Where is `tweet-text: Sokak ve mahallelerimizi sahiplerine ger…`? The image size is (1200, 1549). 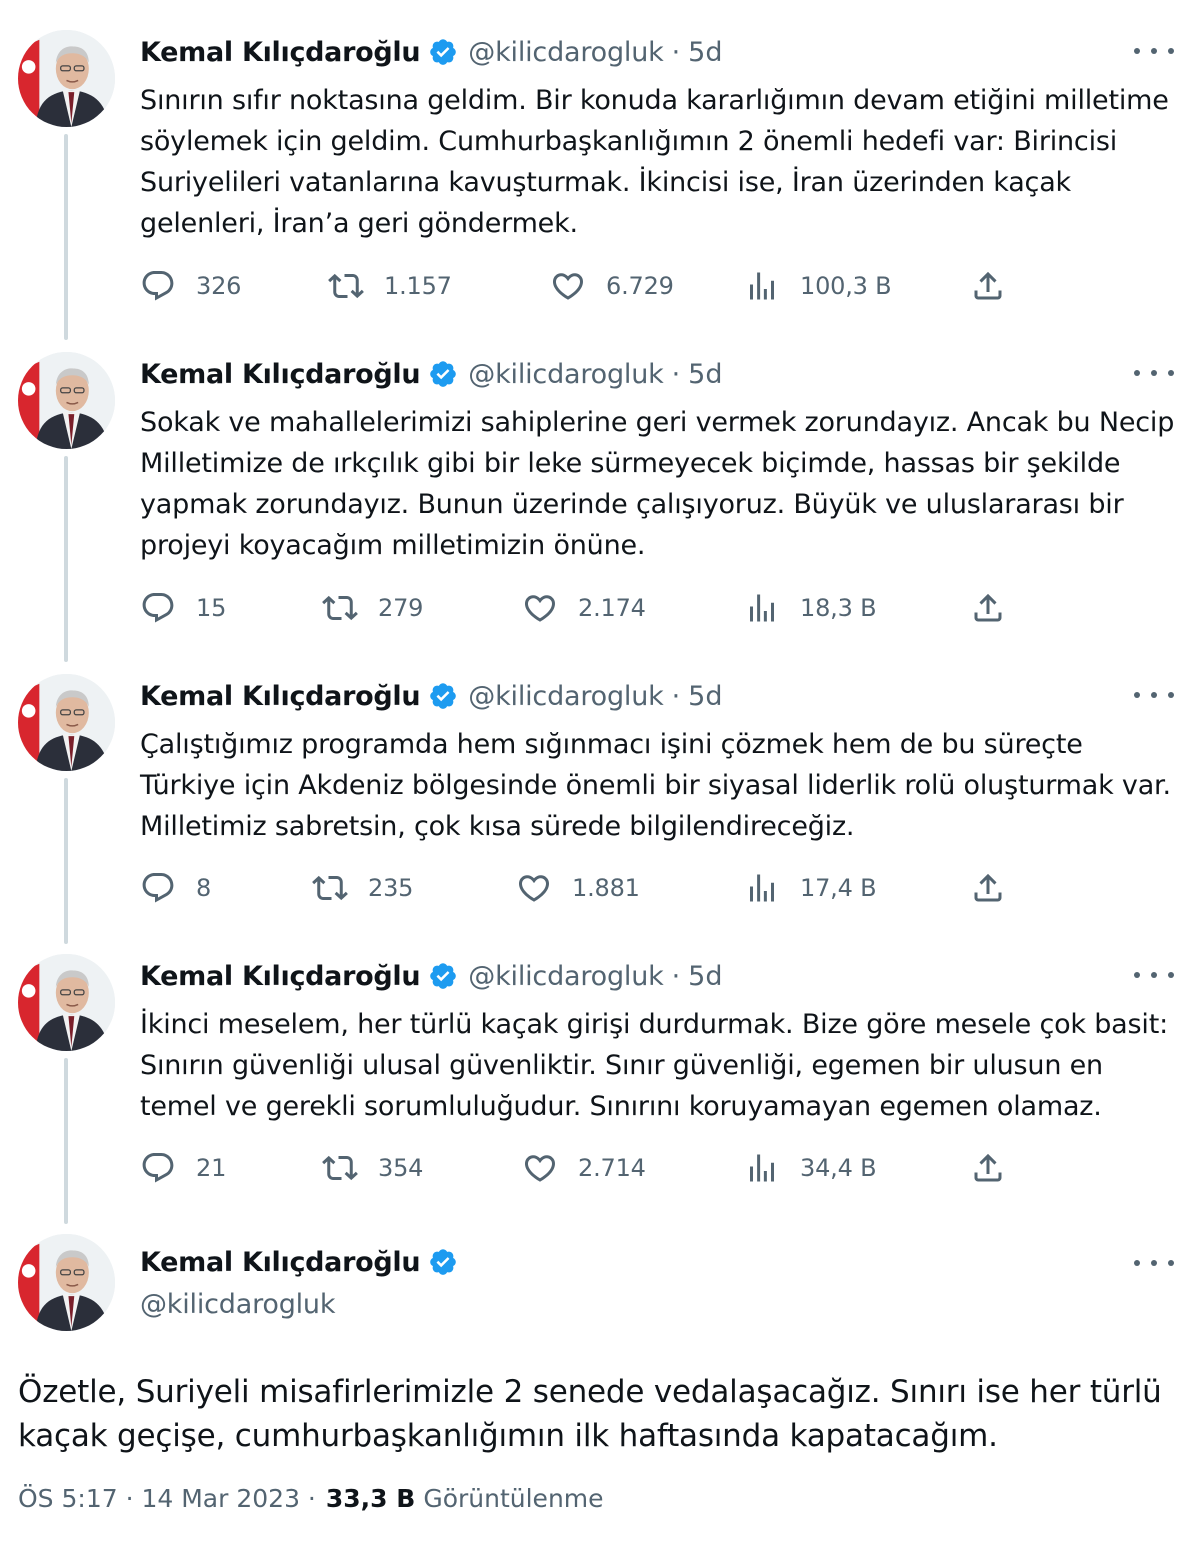
tweet-text: Sokak ve mahallelerimizi sahiplerine ger… is located at coordinates (657, 484).